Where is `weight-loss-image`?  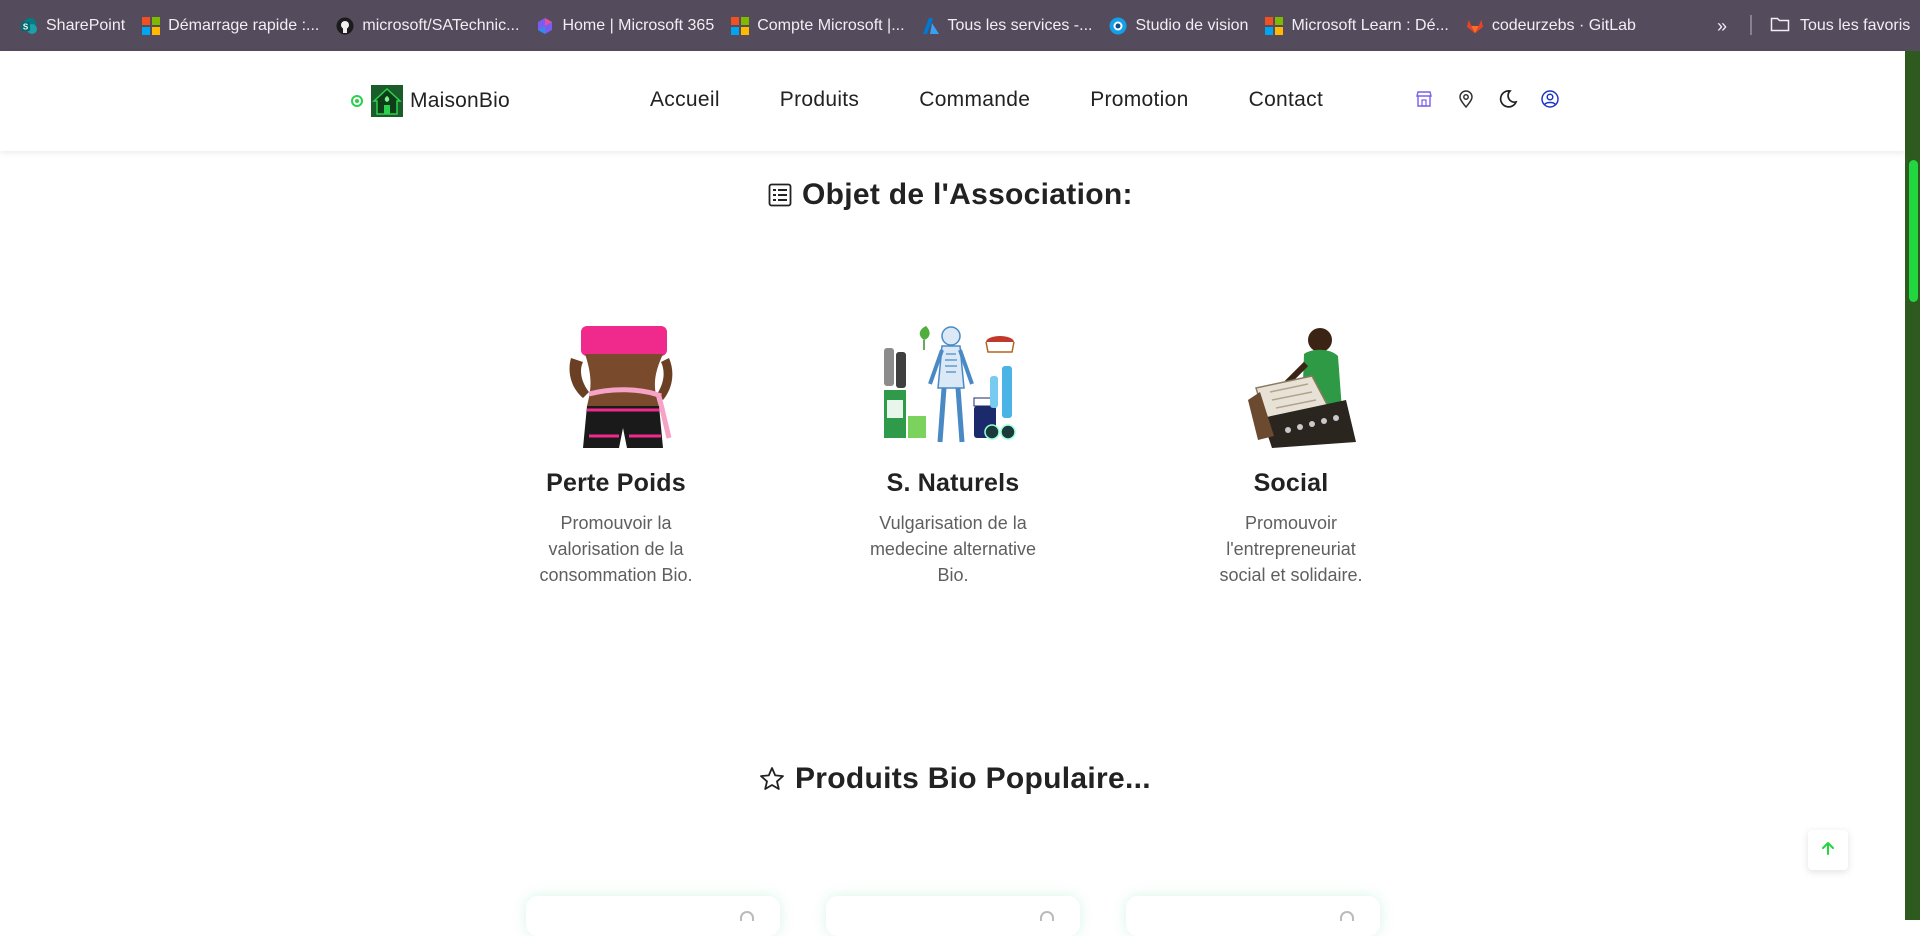 weight-loss-image is located at coordinates (616, 383).